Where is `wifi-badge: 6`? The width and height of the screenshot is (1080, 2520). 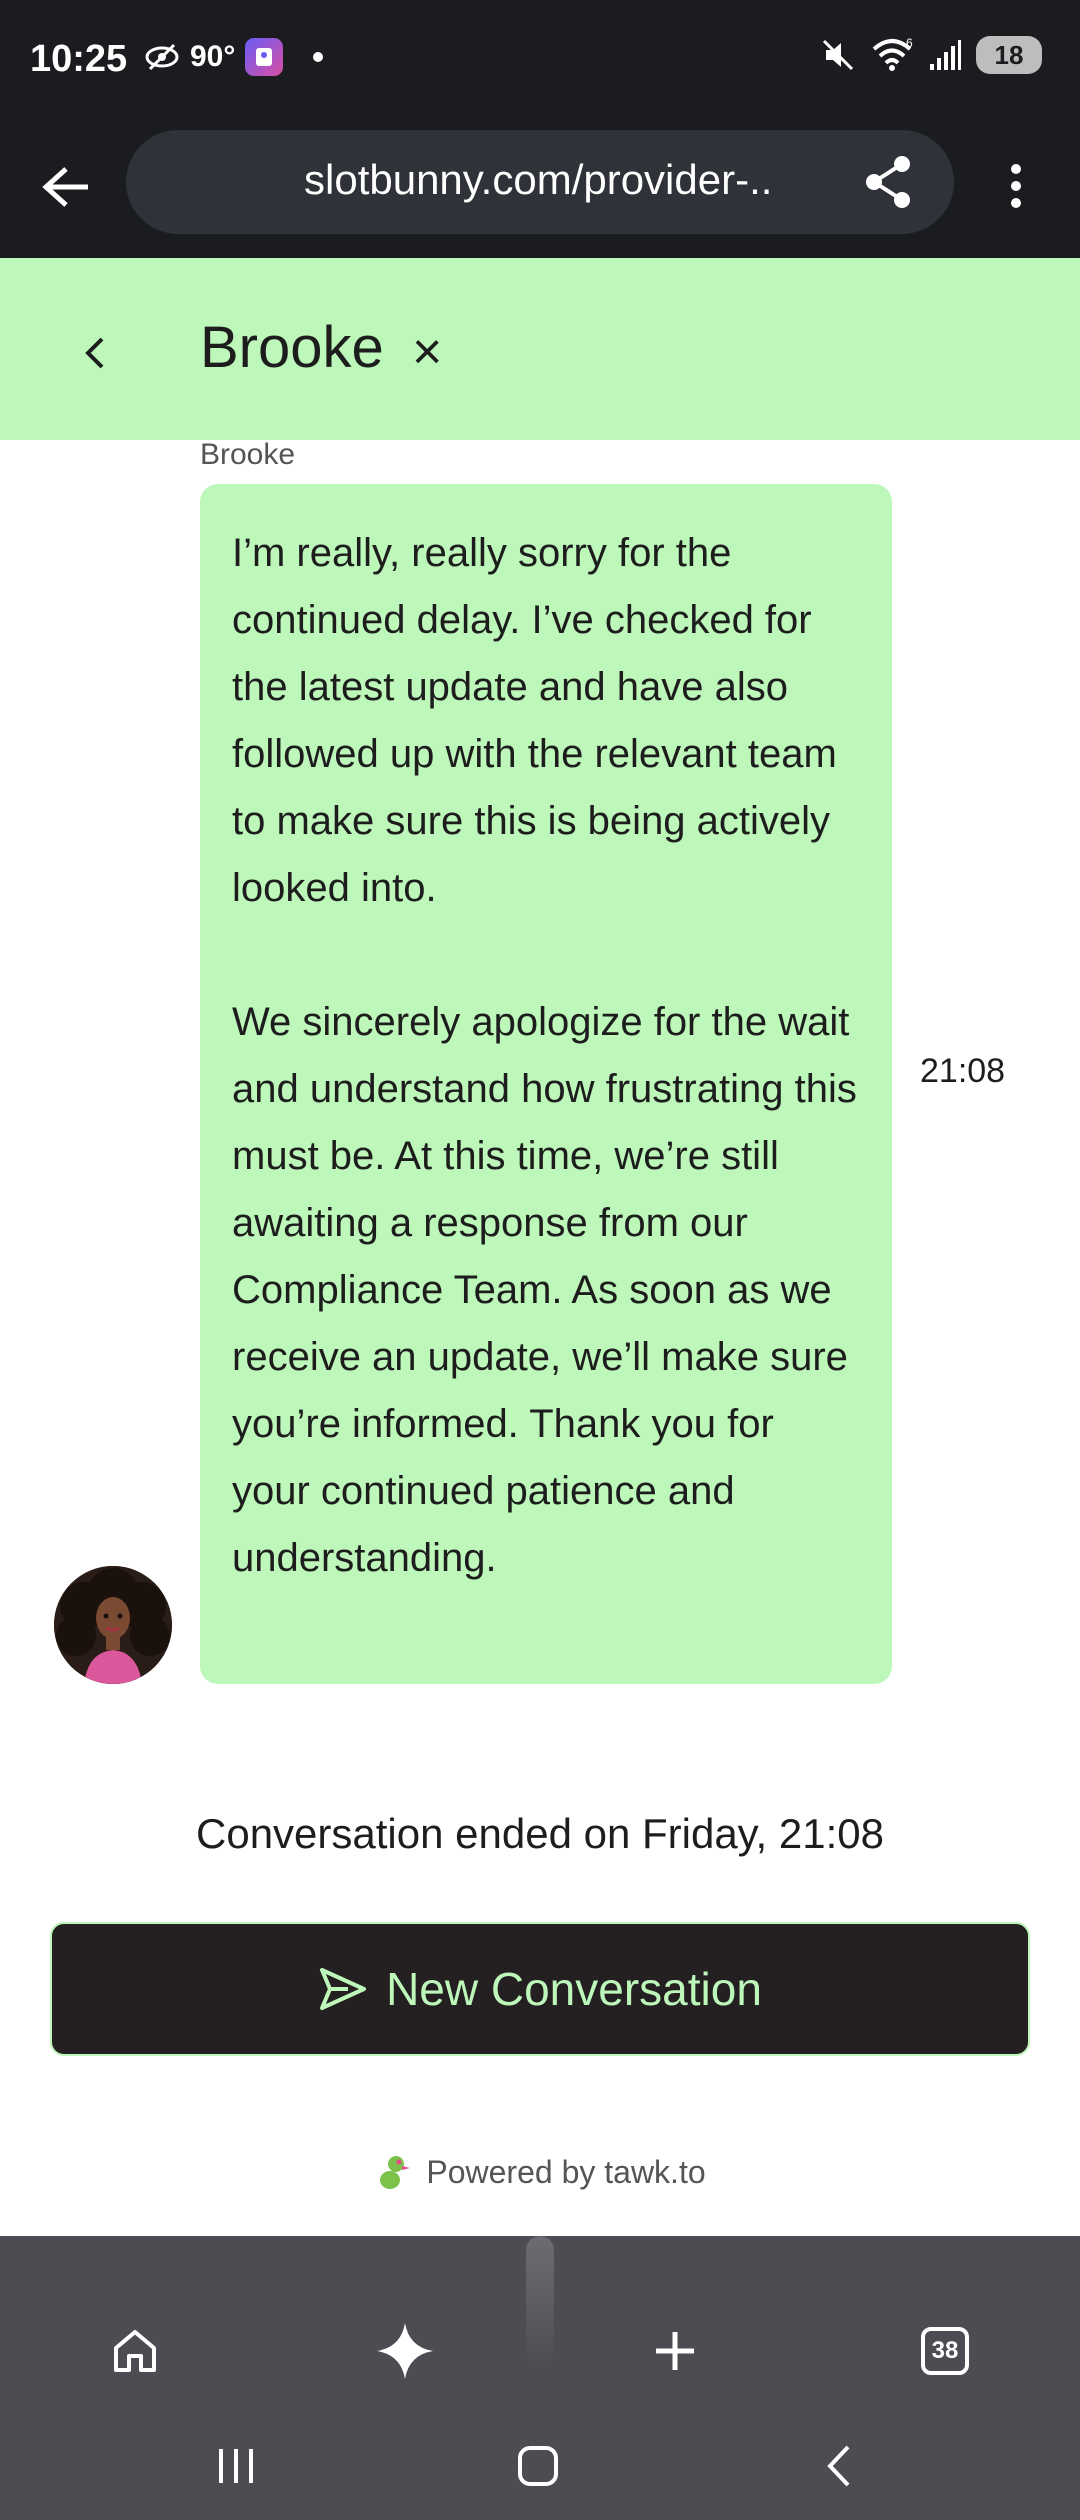 wifi-badge: 6 is located at coordinates (909, 43).